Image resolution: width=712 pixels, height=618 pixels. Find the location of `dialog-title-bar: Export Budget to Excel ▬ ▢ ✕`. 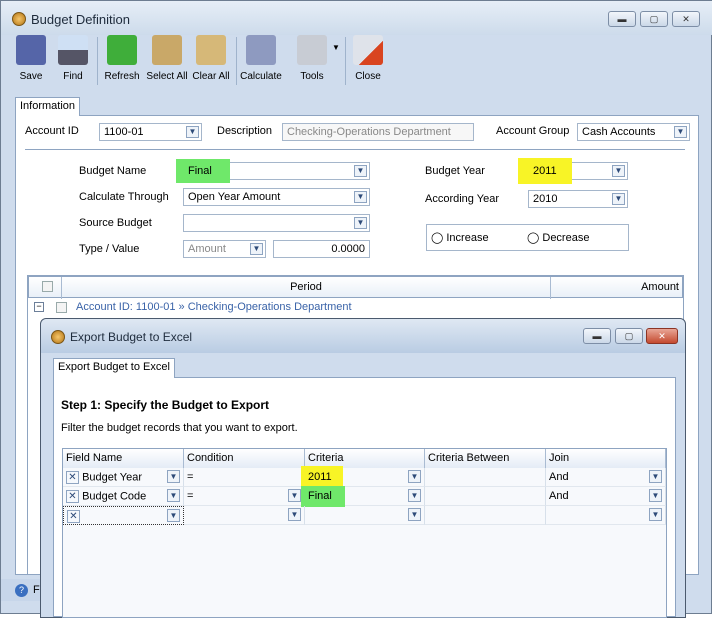

dialog-title-bar: Export Budget to Excel ▬ ▢ ✕ is located at coordinates (363, 336).